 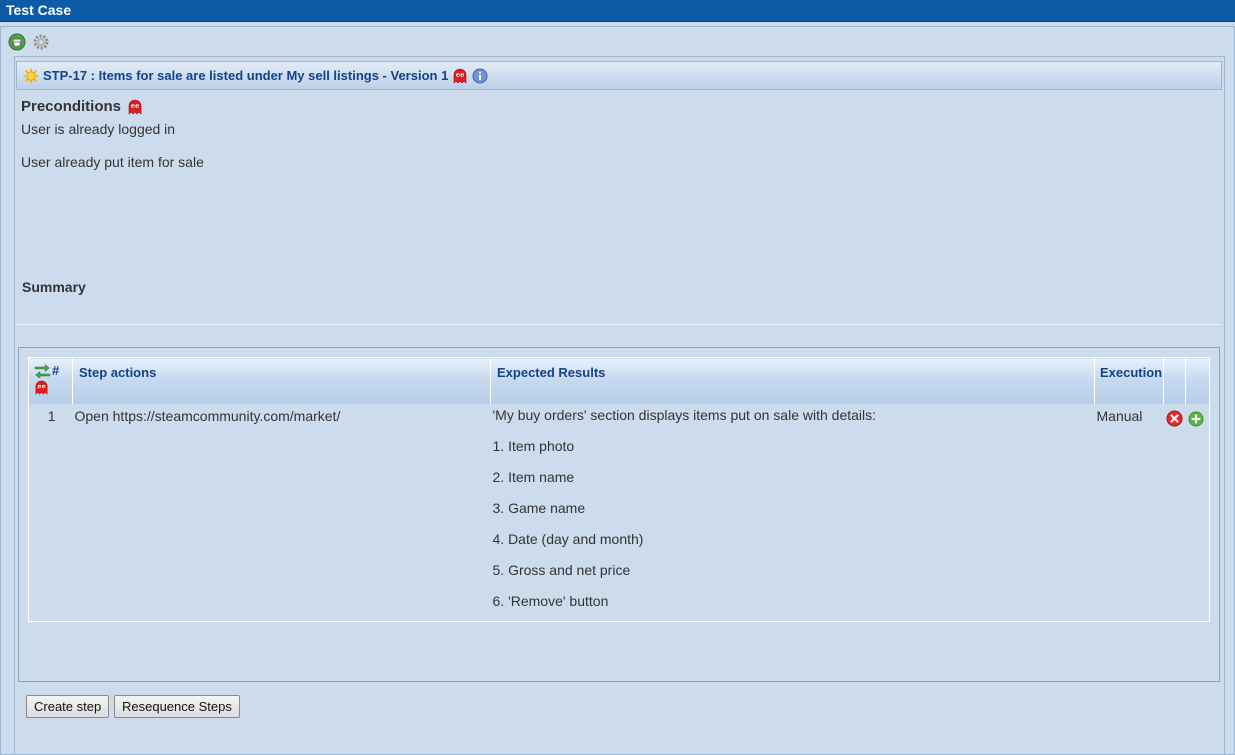 What do you see at coordinates (561, 569) in the screenshot?
I see `expected-result-line: 5. Gross and net price` at bounding box center [561, 569].